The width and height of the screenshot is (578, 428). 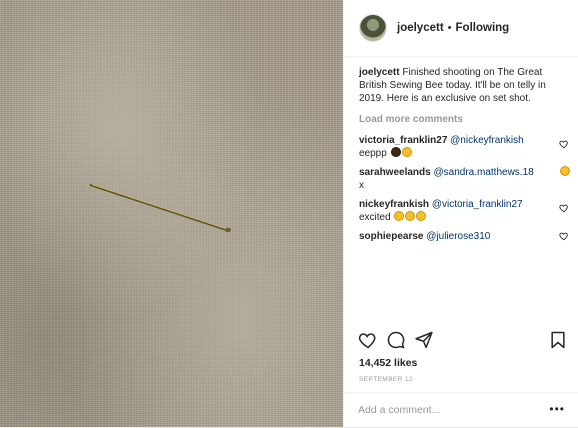 What do you see at coordinates (395, 172) in the screenshot?
I see `comment-username: sarahweelands` at bounding box center [395, 172].